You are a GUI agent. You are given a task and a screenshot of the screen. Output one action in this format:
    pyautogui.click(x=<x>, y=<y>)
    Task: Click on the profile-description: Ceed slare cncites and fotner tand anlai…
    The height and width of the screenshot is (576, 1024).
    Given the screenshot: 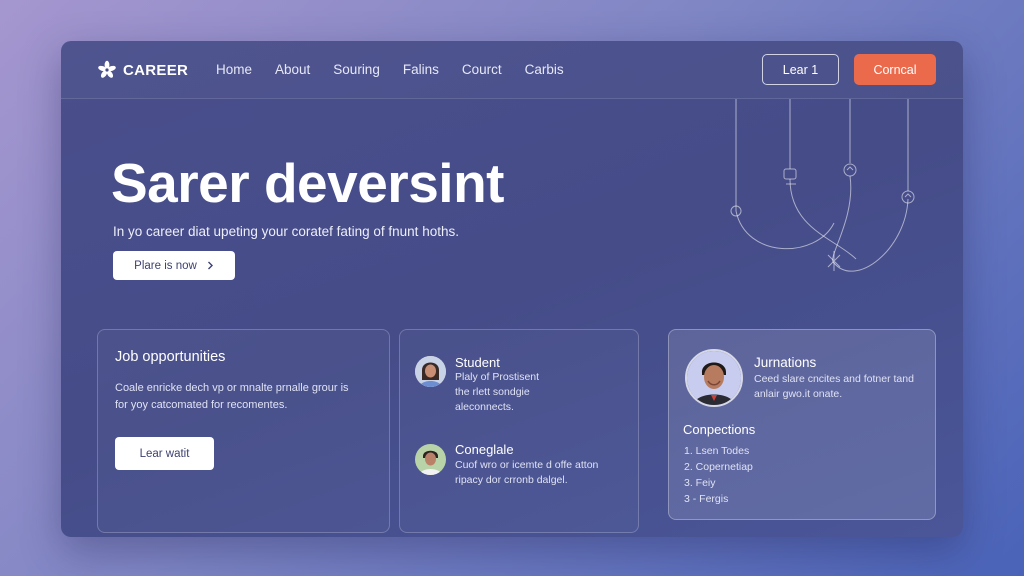 What is the action you would take?
    pyautogui.click(x=834, y=387)
    